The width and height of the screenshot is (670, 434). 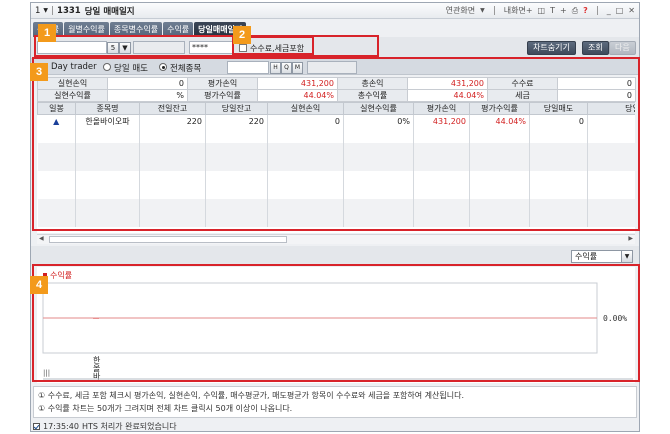 What do you see at coordinates (585, 10) in the screenshot?
I see `help-icon: ?` at bounding box center [585, 10].